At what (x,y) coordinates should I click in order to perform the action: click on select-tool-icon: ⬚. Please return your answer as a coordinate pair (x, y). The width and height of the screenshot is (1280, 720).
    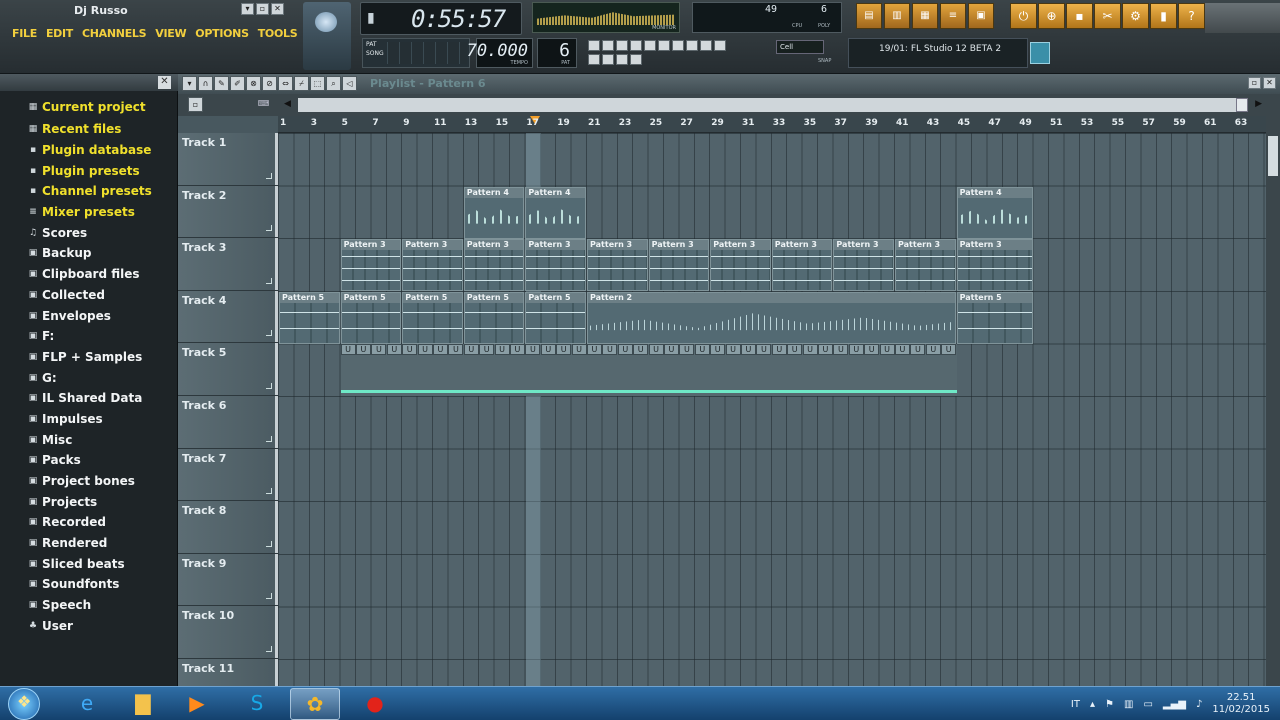
    Looking at the image, I should click on (317, 83).